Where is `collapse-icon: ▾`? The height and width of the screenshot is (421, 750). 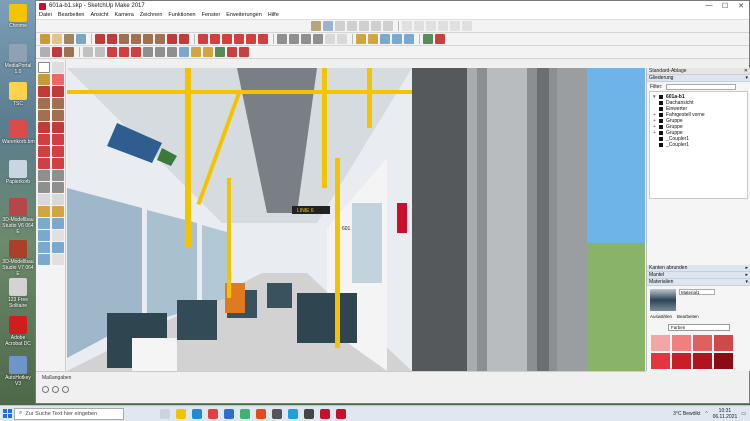
collapse-icon: ▾ is located at coordinates (746, 78).